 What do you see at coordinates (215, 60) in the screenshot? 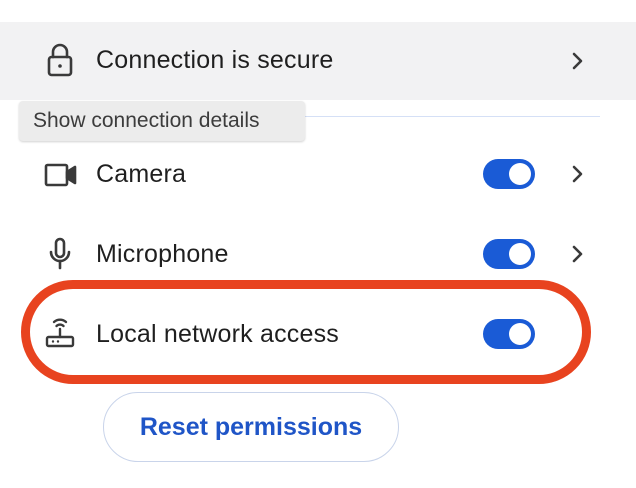
I see `connection-status-label: Connection is secure` at bounding box center [215, 60].